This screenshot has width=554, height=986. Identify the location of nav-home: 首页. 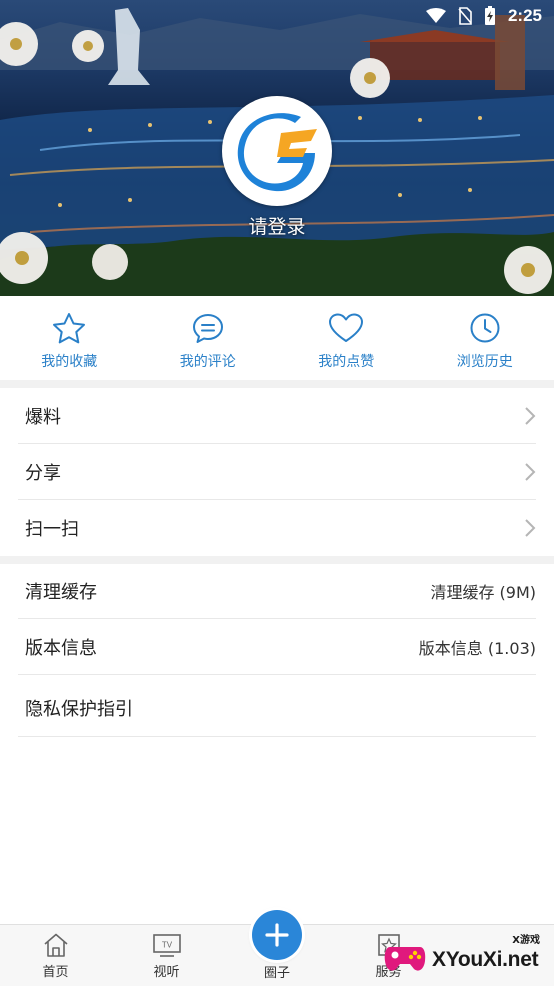
(55, 955).